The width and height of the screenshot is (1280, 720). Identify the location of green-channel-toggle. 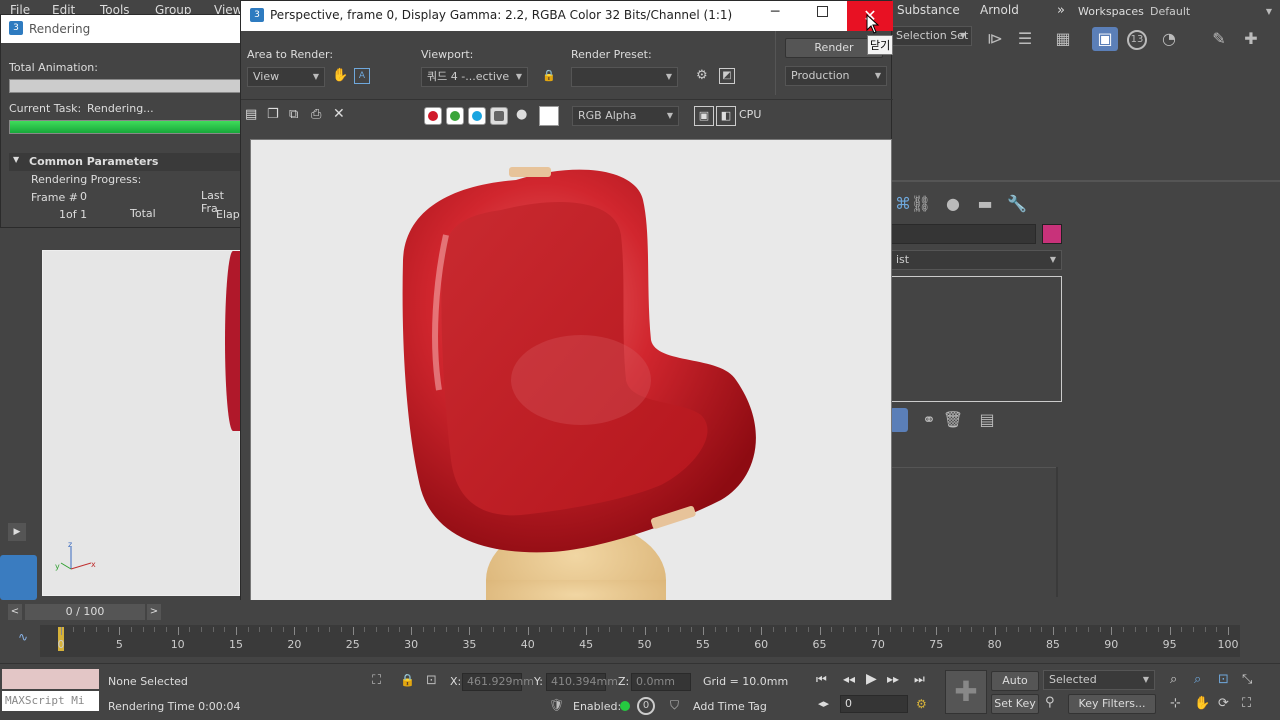
(455, 116).